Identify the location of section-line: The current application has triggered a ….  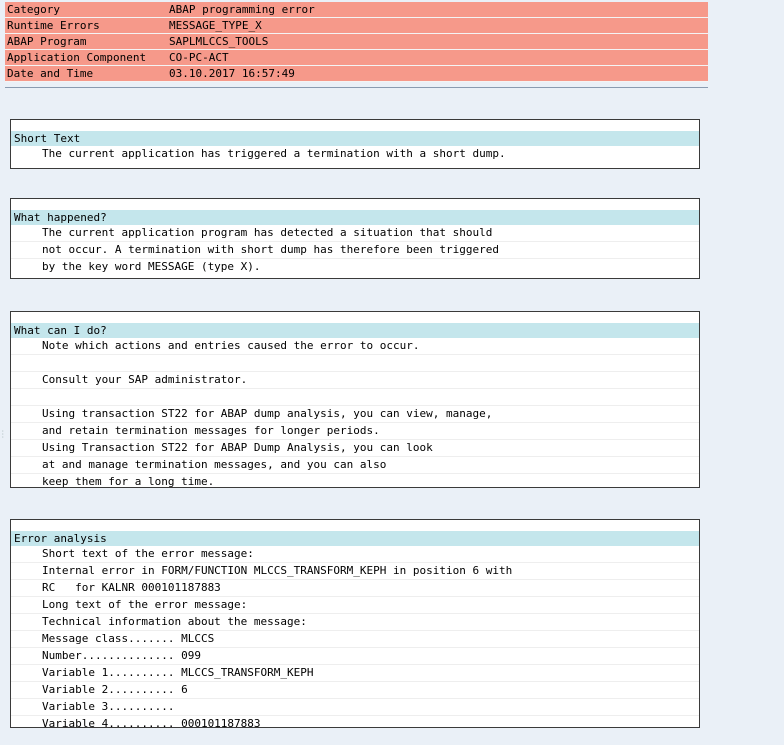
(274, 153).